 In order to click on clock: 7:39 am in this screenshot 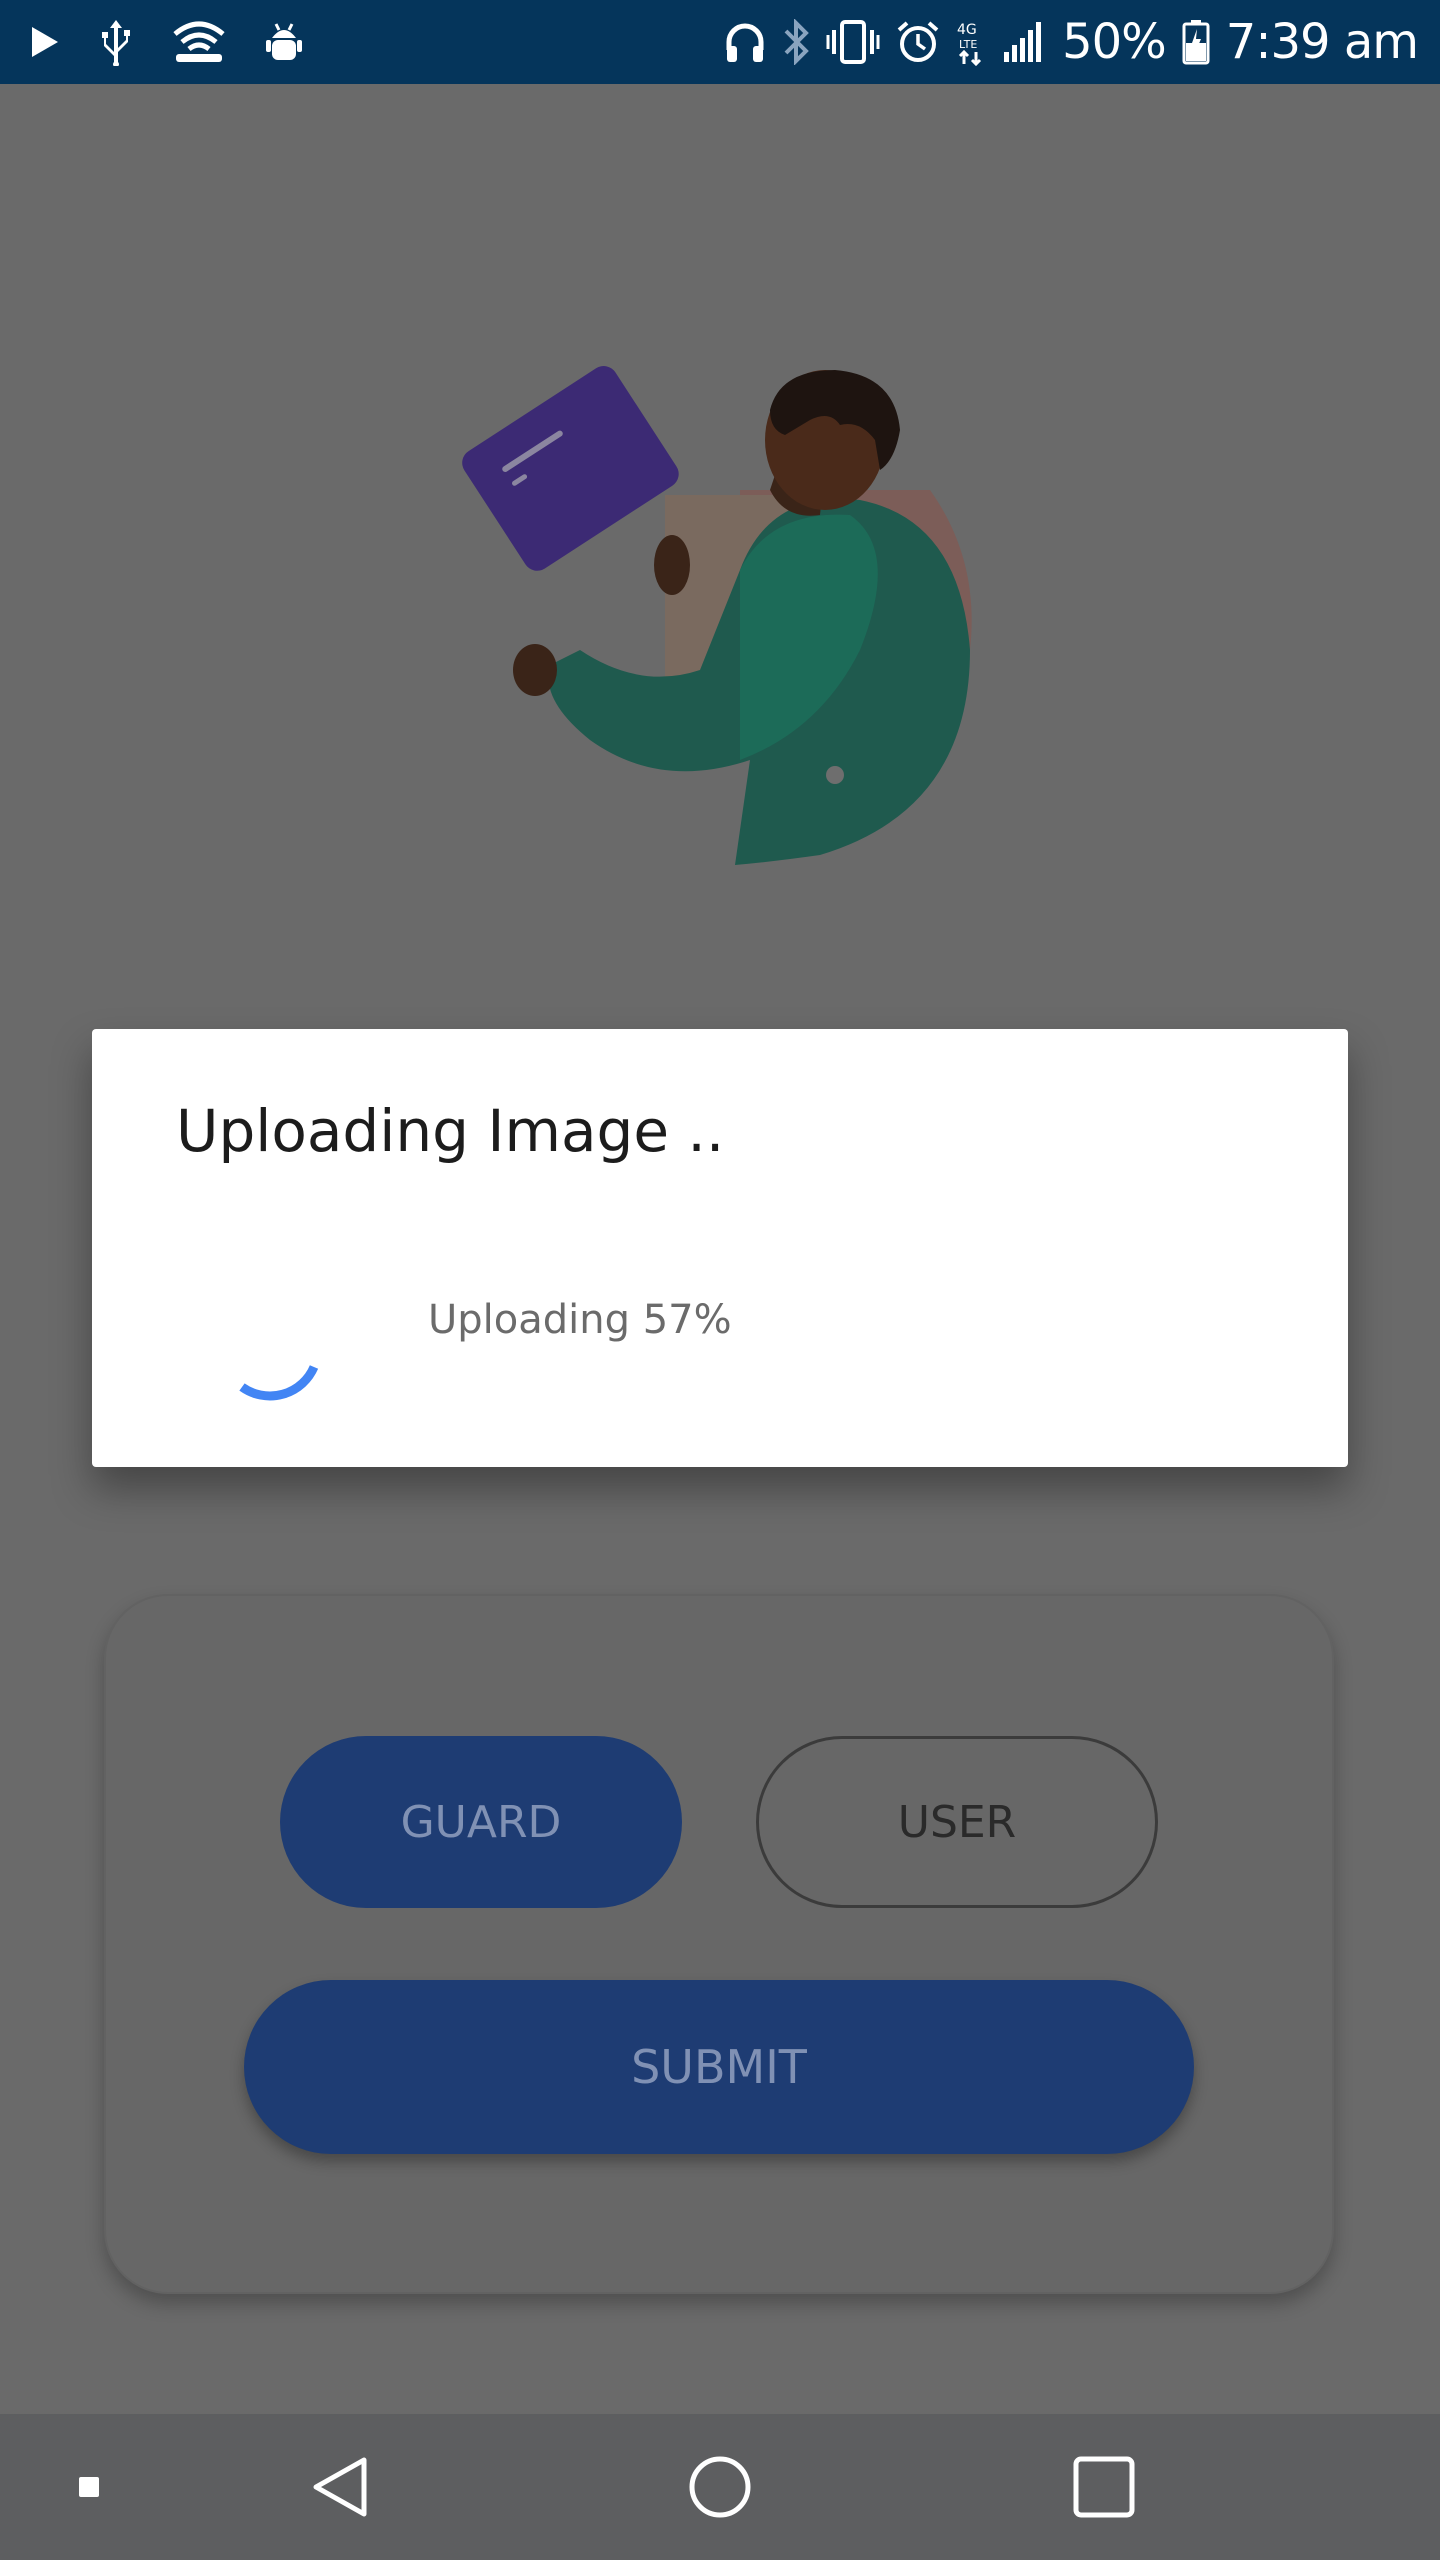, I will do `click(1322, 42)`.